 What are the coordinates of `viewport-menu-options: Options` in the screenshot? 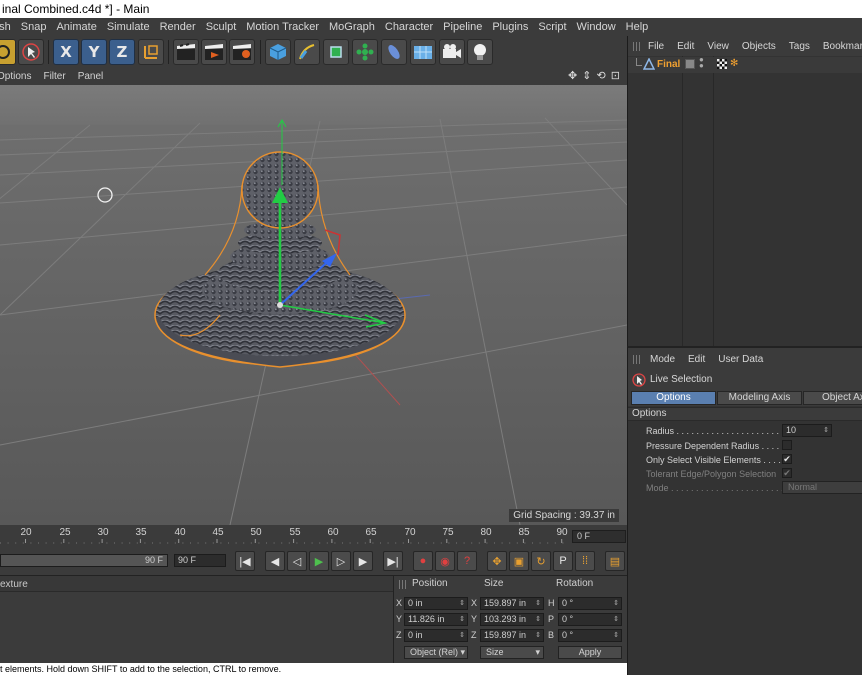 It's located at (15, 76).